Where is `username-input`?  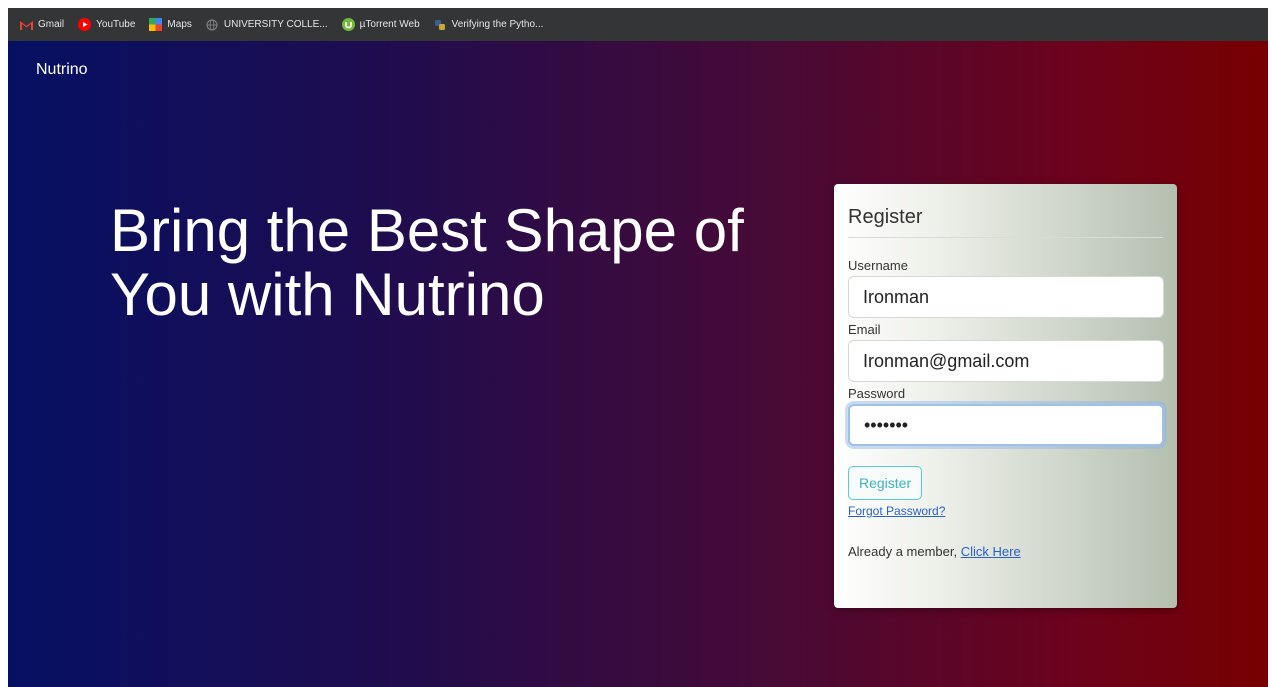
username-input is located at coordinates (1006, 297).